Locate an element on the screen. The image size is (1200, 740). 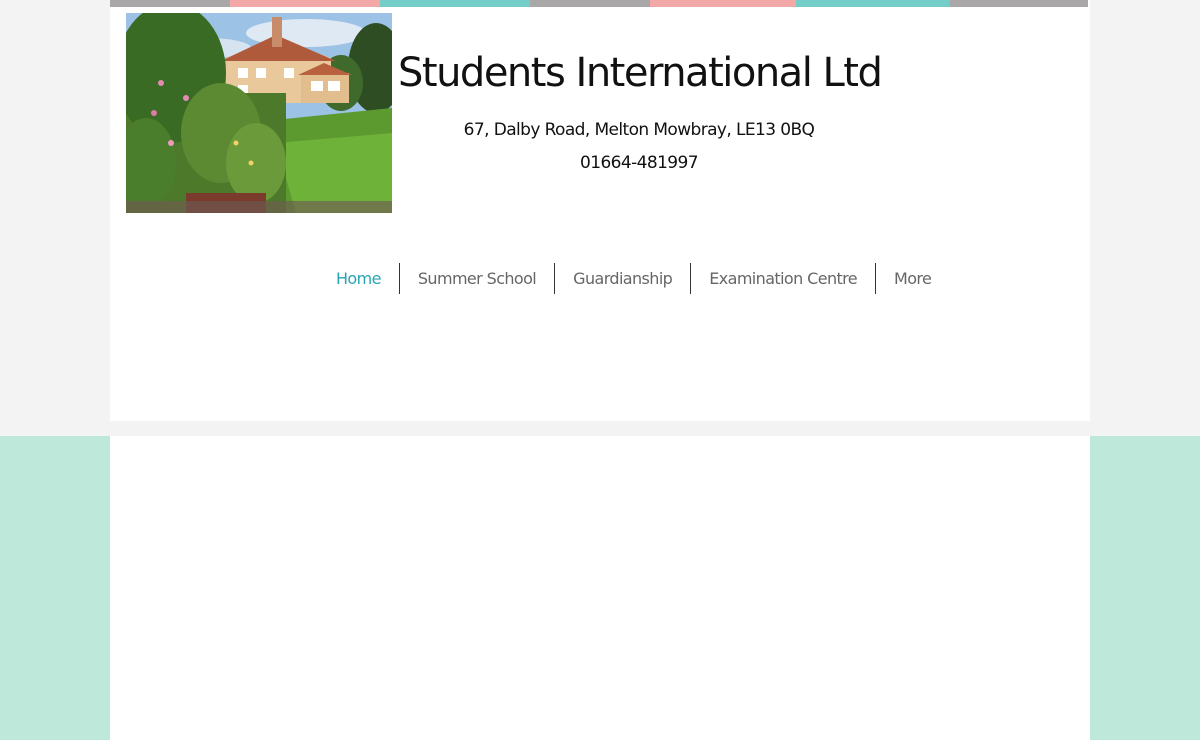
nav-item-more: More is located at coordinates (912, 278).